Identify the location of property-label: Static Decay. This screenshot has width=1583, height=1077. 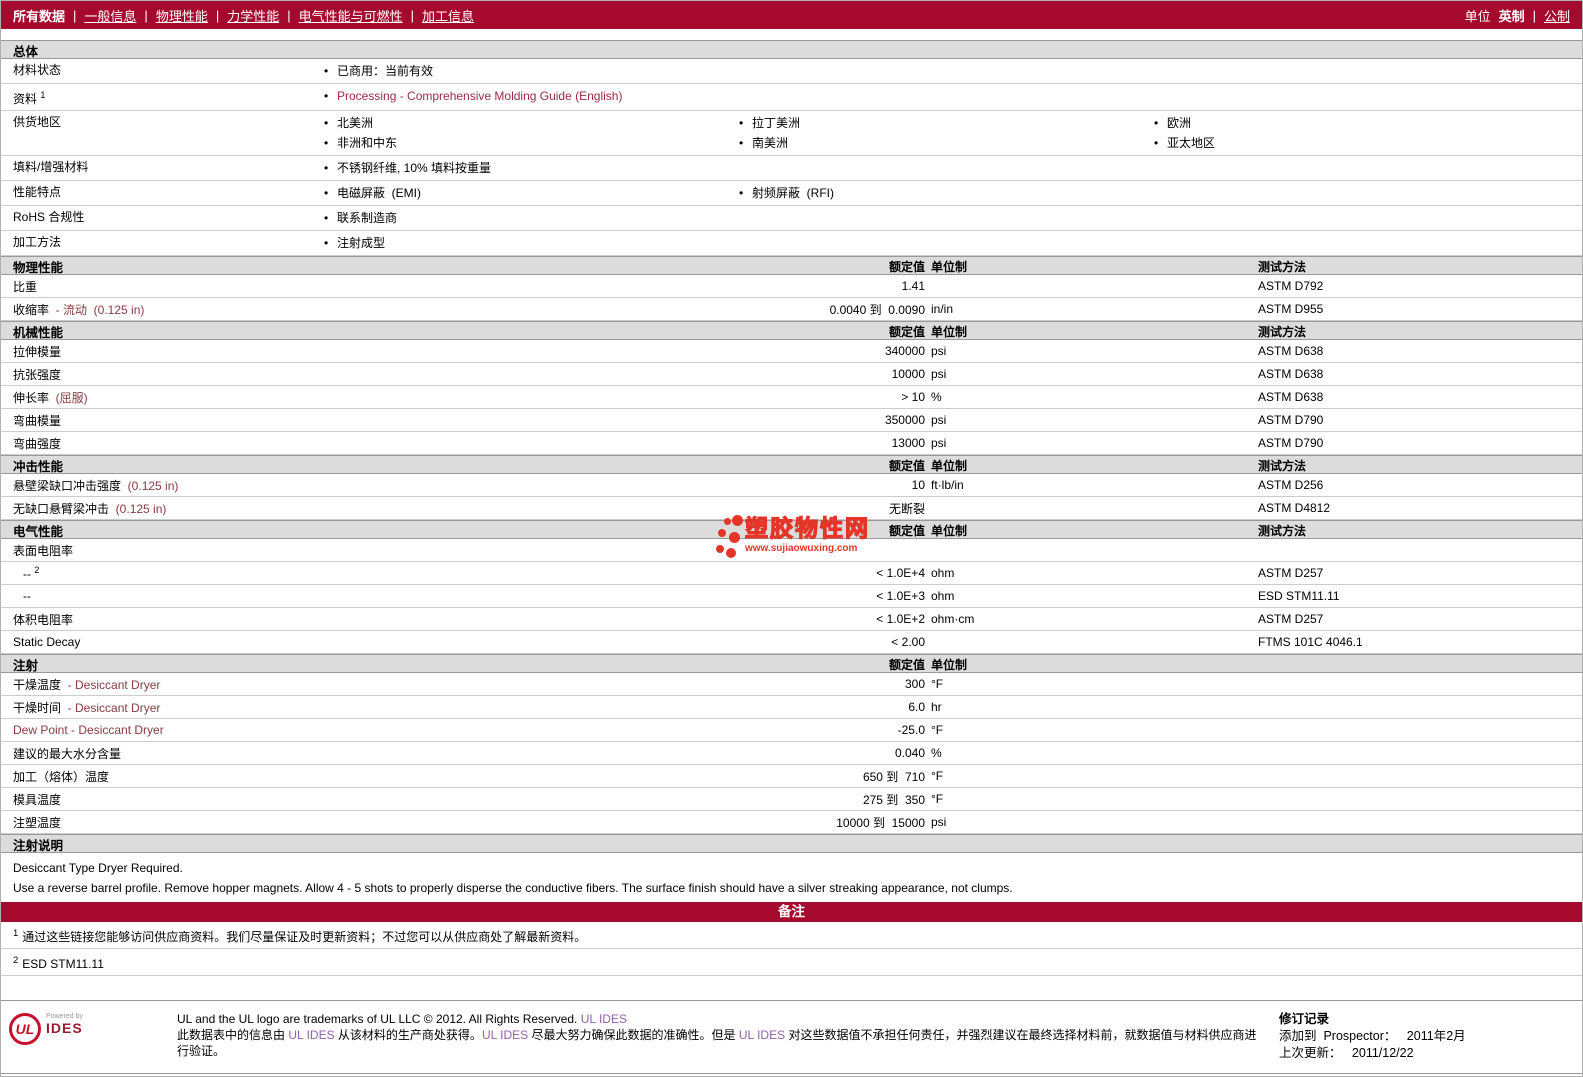
(47, 642).